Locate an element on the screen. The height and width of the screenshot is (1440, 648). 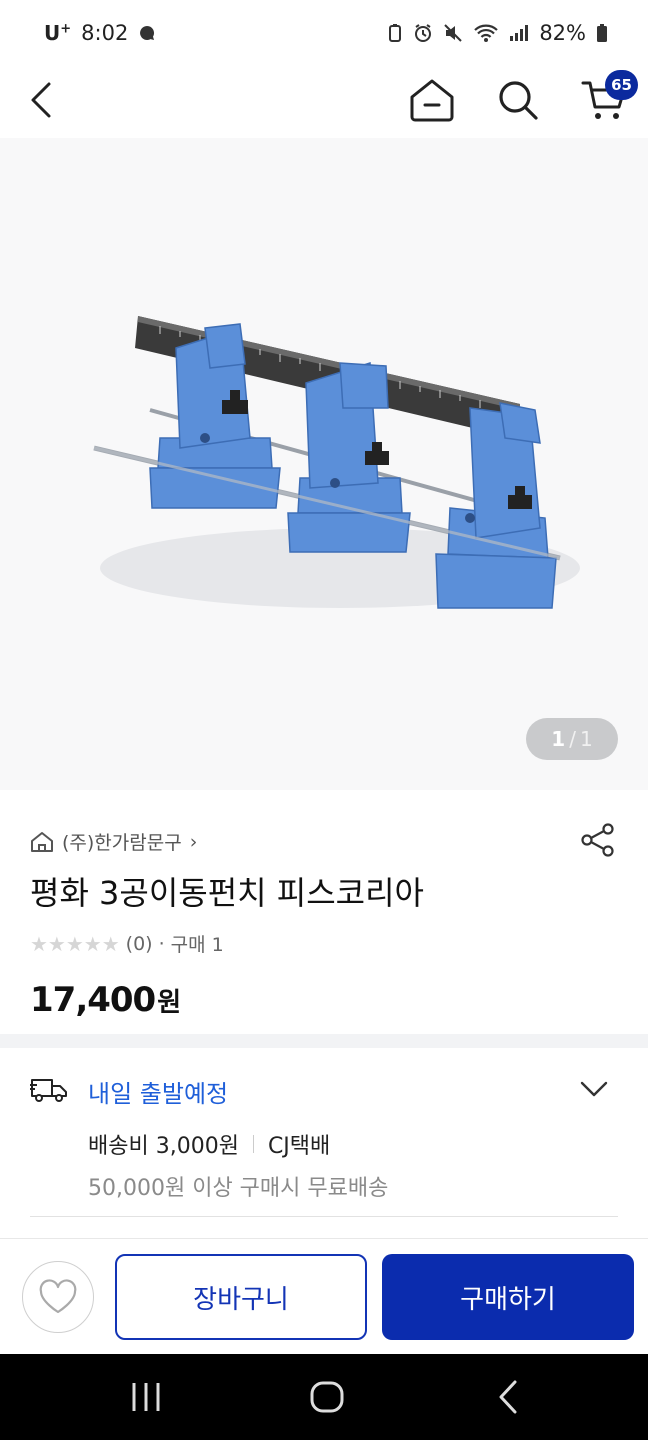
battery-saver-icon is located at coordinates (395, 33).